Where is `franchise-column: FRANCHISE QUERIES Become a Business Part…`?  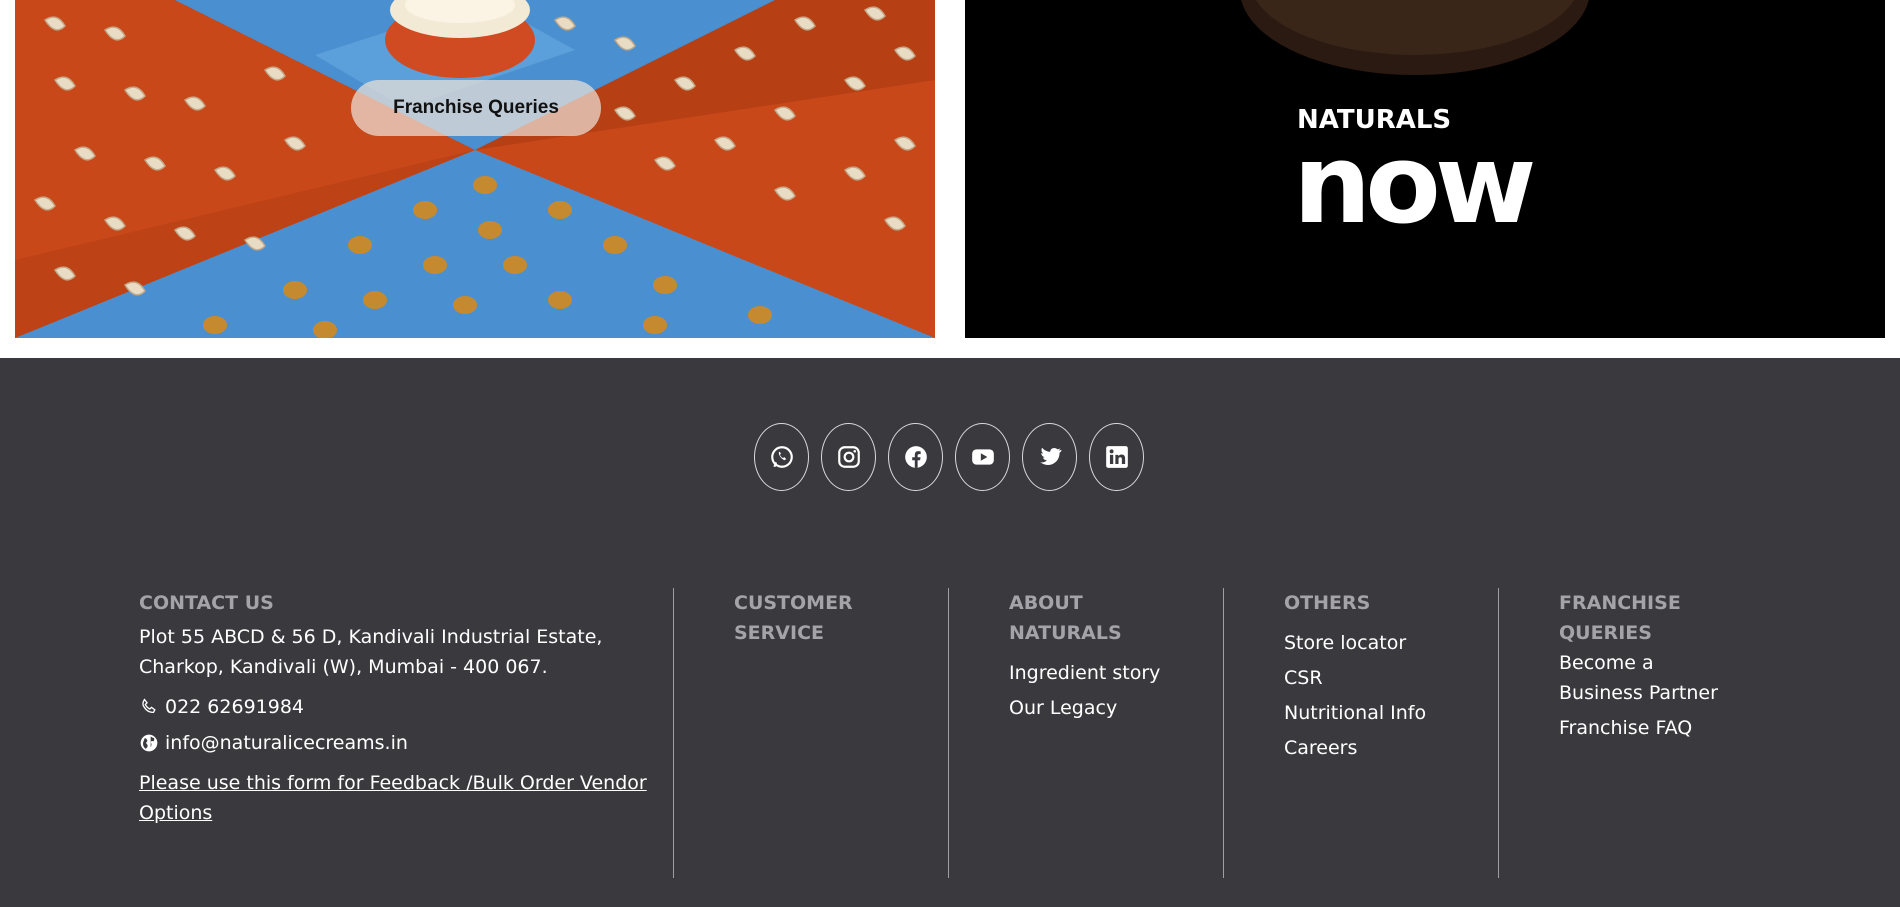
franchise-column: FRANCHISE QUERIES Become a Business Part… is located at coordinates (1639, 665).